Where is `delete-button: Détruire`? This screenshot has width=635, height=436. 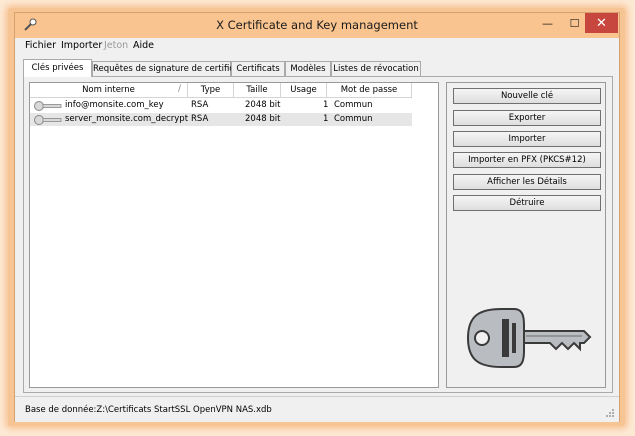
delete-button: Détruire is located at coordinates (527, 203).